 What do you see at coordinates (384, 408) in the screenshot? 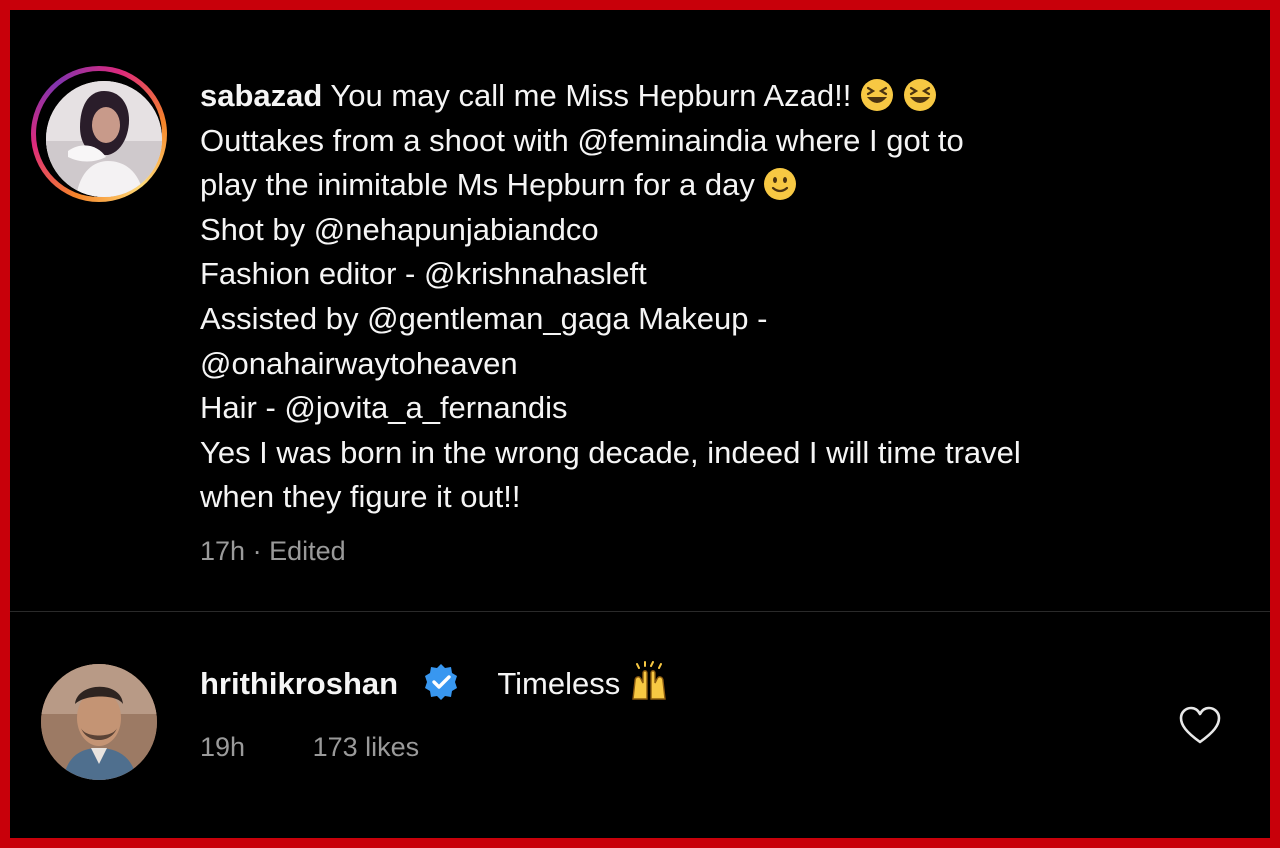
I see `caption-line: Hair - @jovita_a_fernandis` at bounding box center [384, 408].